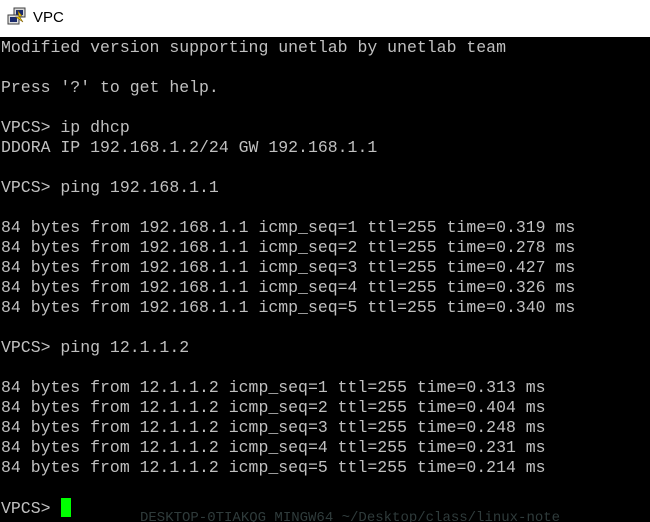 This screenshot has height=522, width=650. Describe the element at coordinates (48, 17) in the screenshot. I see `window-title: VPC` at that location.